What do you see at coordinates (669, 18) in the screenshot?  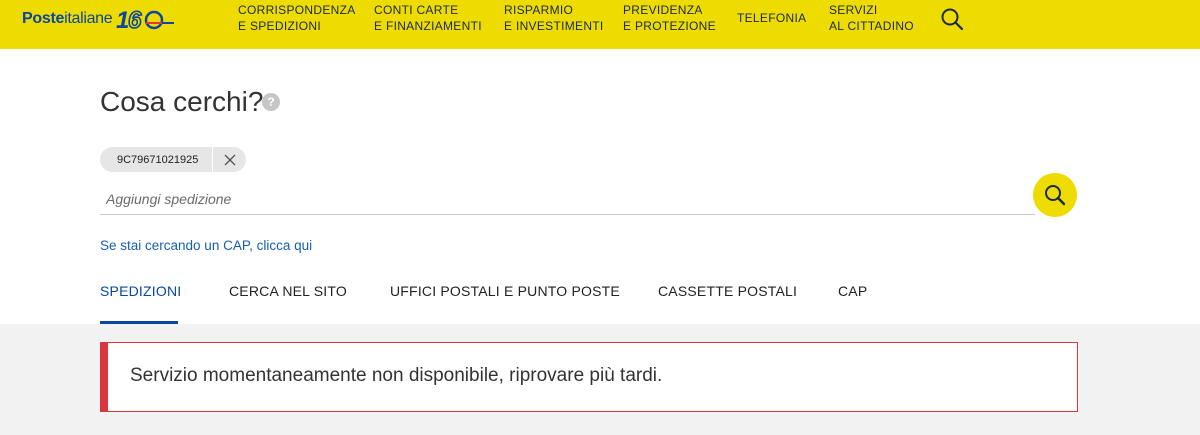 I see `nav-previdenza-protezione: PREVIDENZA E PROTEZIONE` at bounding box center [669, 18].